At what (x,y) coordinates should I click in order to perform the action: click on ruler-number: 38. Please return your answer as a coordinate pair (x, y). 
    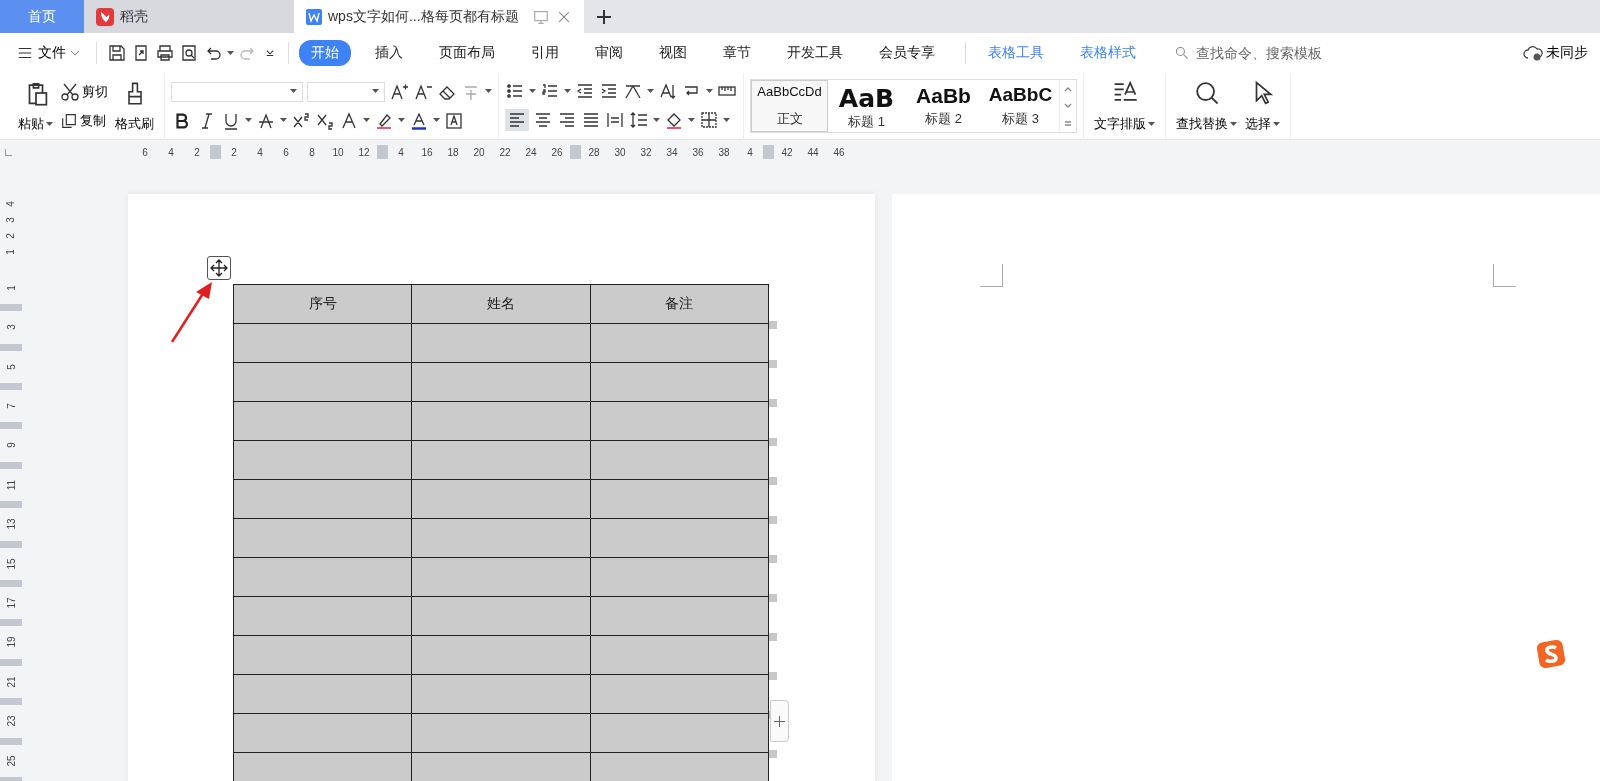
    Looking at the image, I should click on (724, 152).